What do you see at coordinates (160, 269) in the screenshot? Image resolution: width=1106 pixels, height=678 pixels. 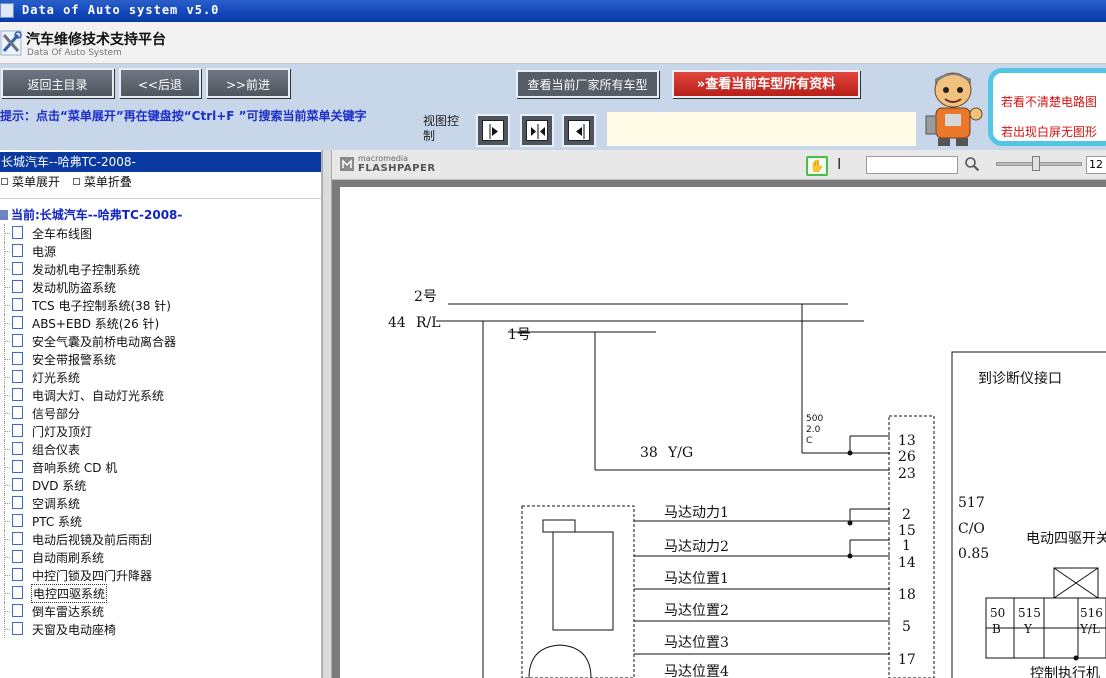 I see `tree-item: 发动机电子控制系统` at bounding box center [160, 269].